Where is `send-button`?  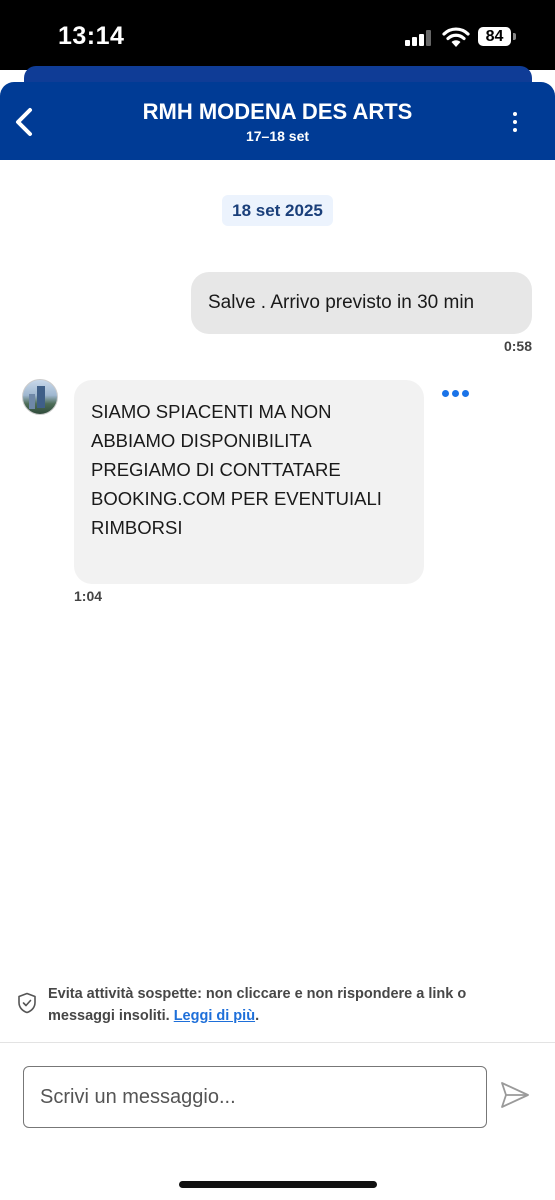 send-button is located at coordinates (515, 1095).